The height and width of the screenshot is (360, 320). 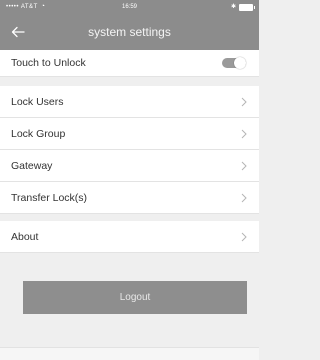 I want to click on status-bar: ••••• AT&T ◔ 16:59 ✱, so click(x=129, y=7).